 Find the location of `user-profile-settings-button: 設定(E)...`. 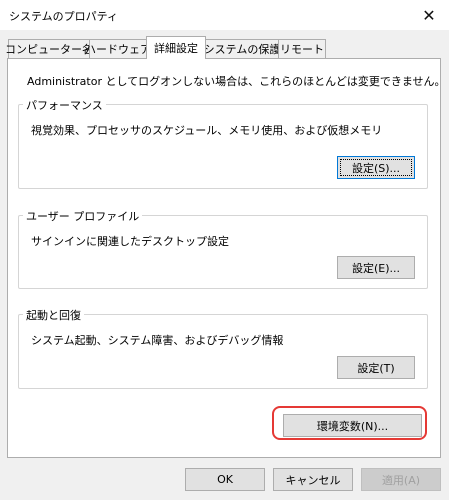

user-profile-settings-button: 設定(E)... is located at coordinates (376, 267).